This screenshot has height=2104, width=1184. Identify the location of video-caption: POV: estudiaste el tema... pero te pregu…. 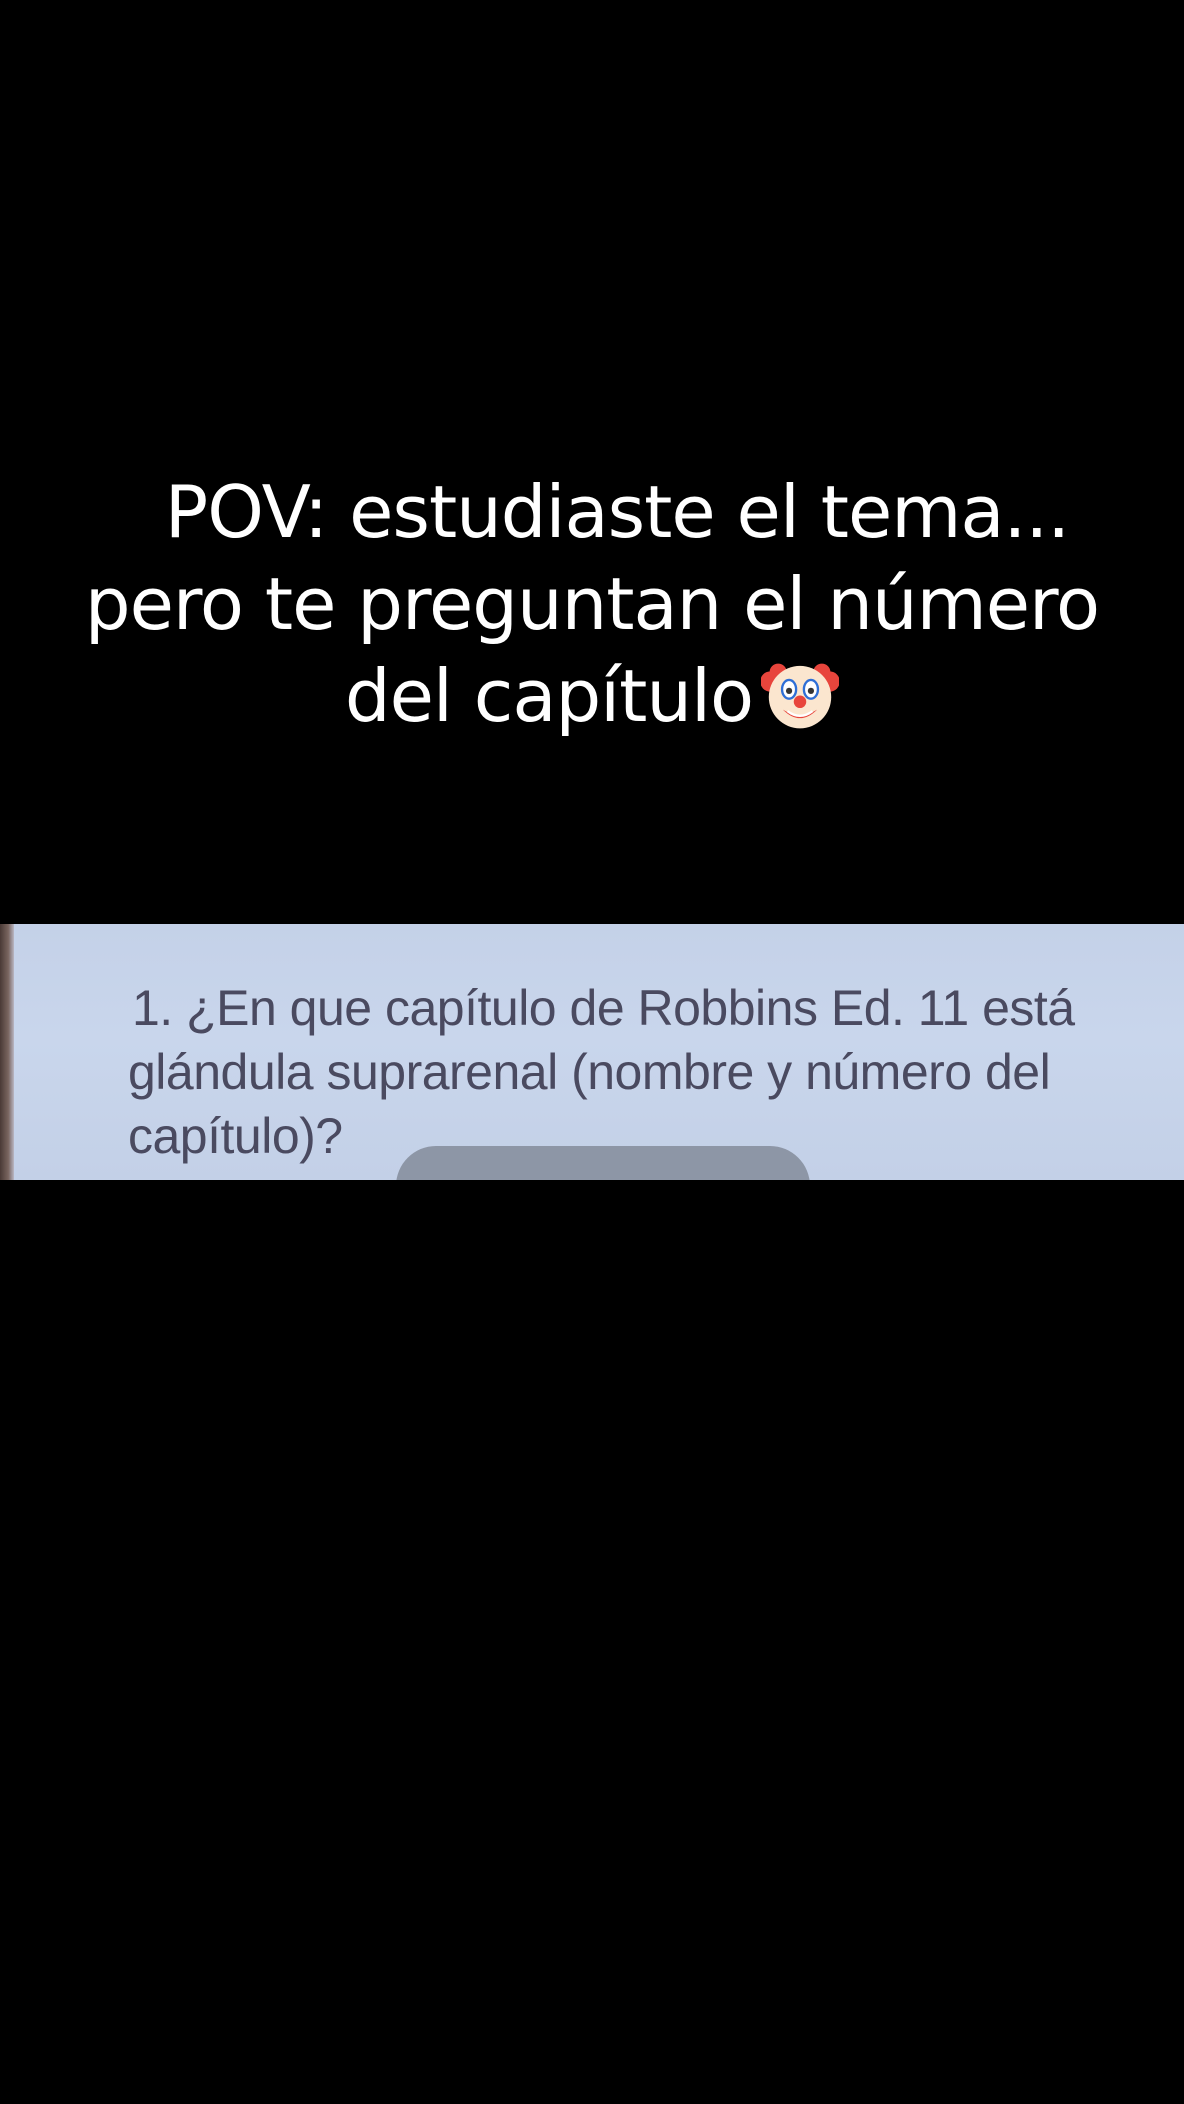
(592, 604).